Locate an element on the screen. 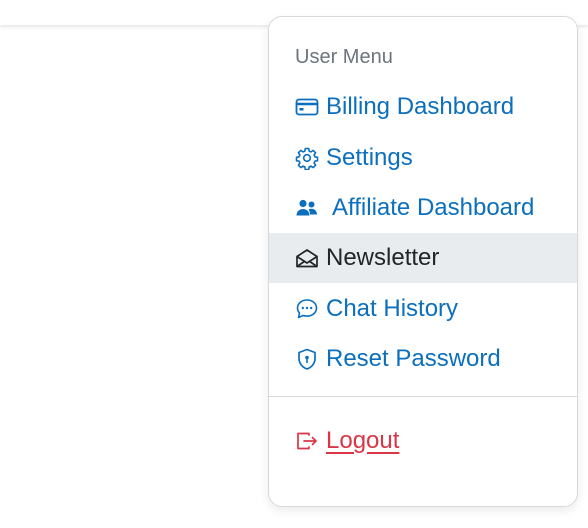 The image size is (588, 528). menu-item-newsletter: Newsletter is located at coordinates (423, 258).